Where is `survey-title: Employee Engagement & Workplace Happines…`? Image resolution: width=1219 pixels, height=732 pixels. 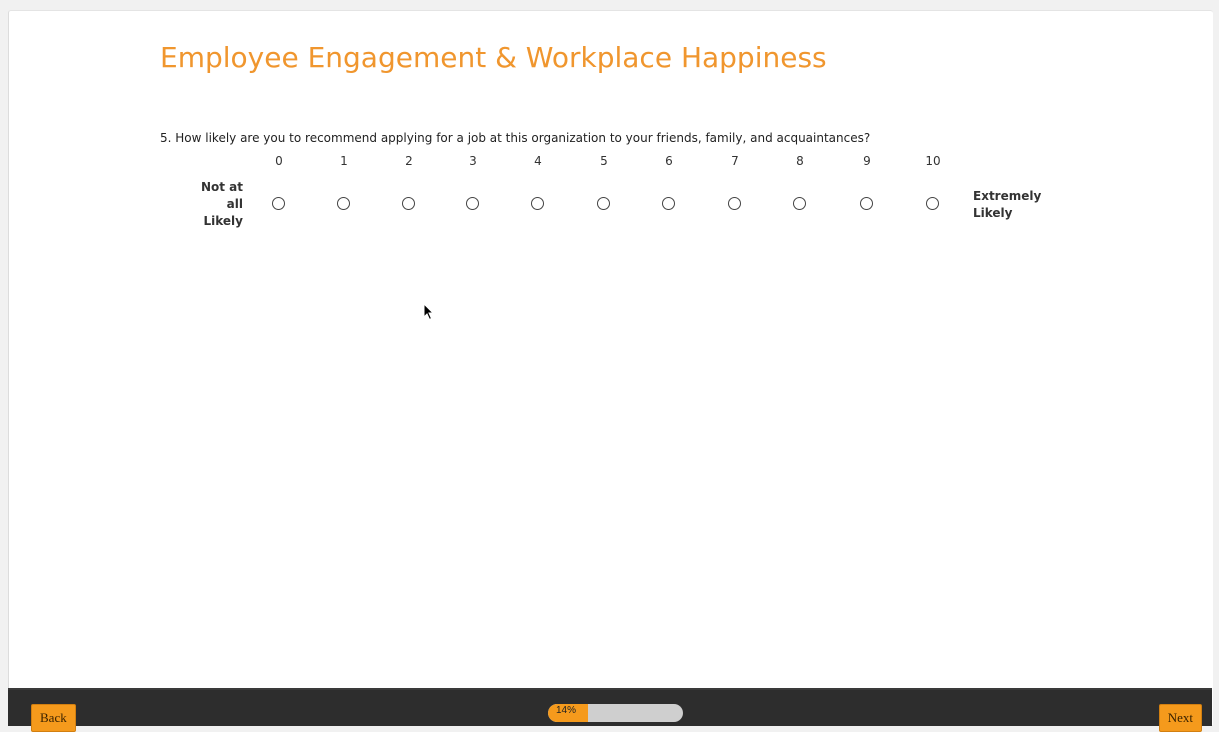
survey-title: Employee Engagement & Workplace Happines… is located at coordinates (493, 57).